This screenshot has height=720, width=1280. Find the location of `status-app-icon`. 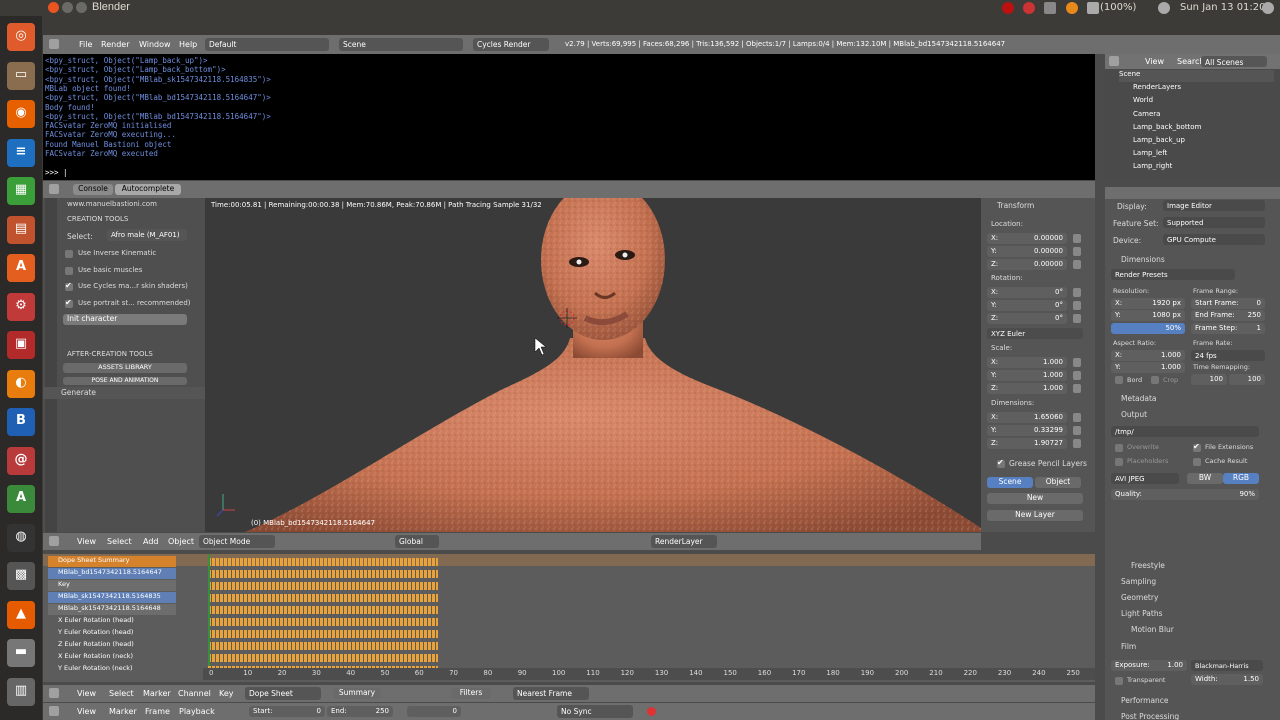

status-app-icon is located at coordinates (1008, 8).